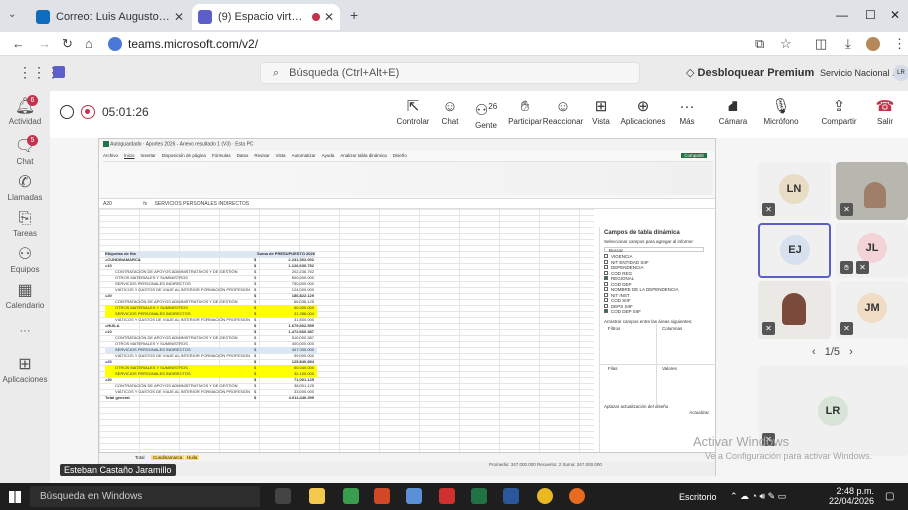  I want to click on participant-tile-ej: EJ, so click(794, 250).